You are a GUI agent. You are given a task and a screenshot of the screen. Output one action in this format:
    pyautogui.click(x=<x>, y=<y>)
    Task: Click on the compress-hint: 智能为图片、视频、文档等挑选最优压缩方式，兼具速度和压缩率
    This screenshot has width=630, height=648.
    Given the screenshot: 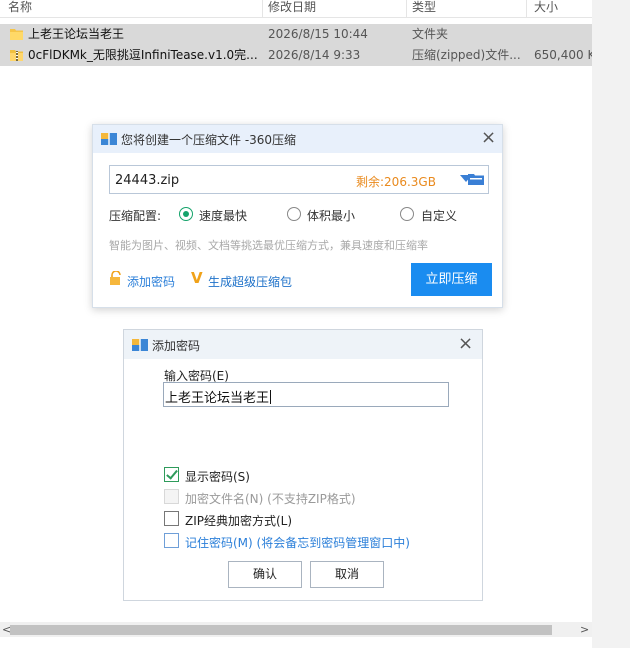 What is the action you would take?
    pyautogui.click(x=268, y=245)
    